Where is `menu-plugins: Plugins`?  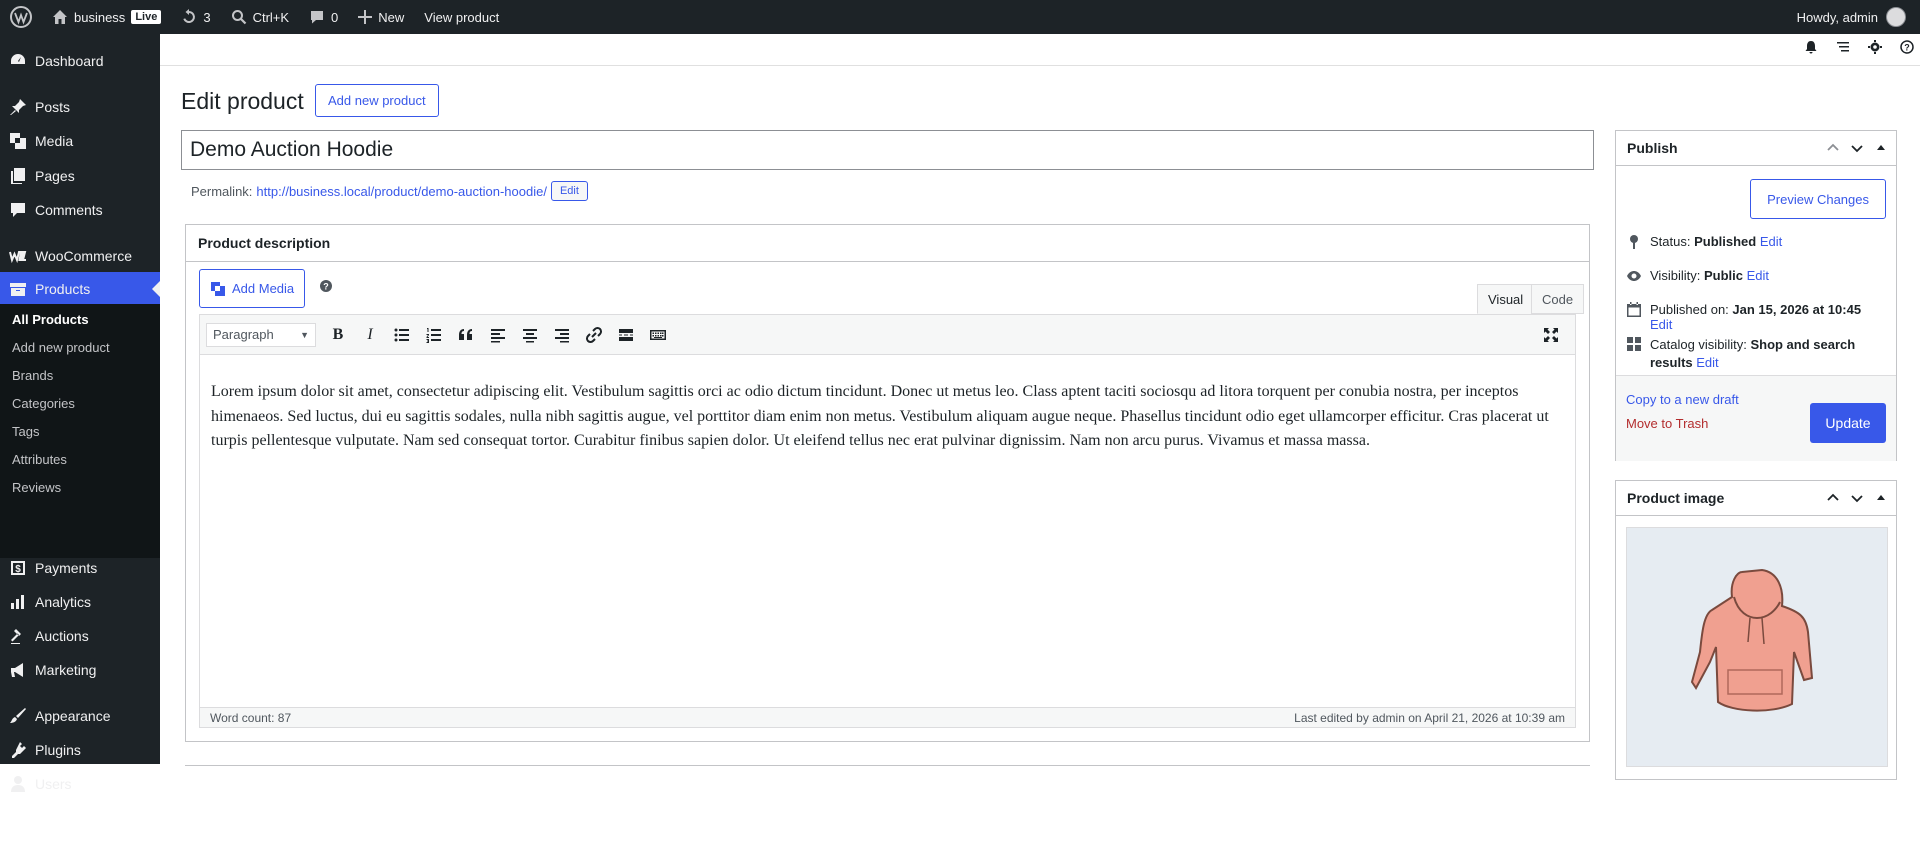 menu-plugins: Plugins is located at coordinates (80, 750).